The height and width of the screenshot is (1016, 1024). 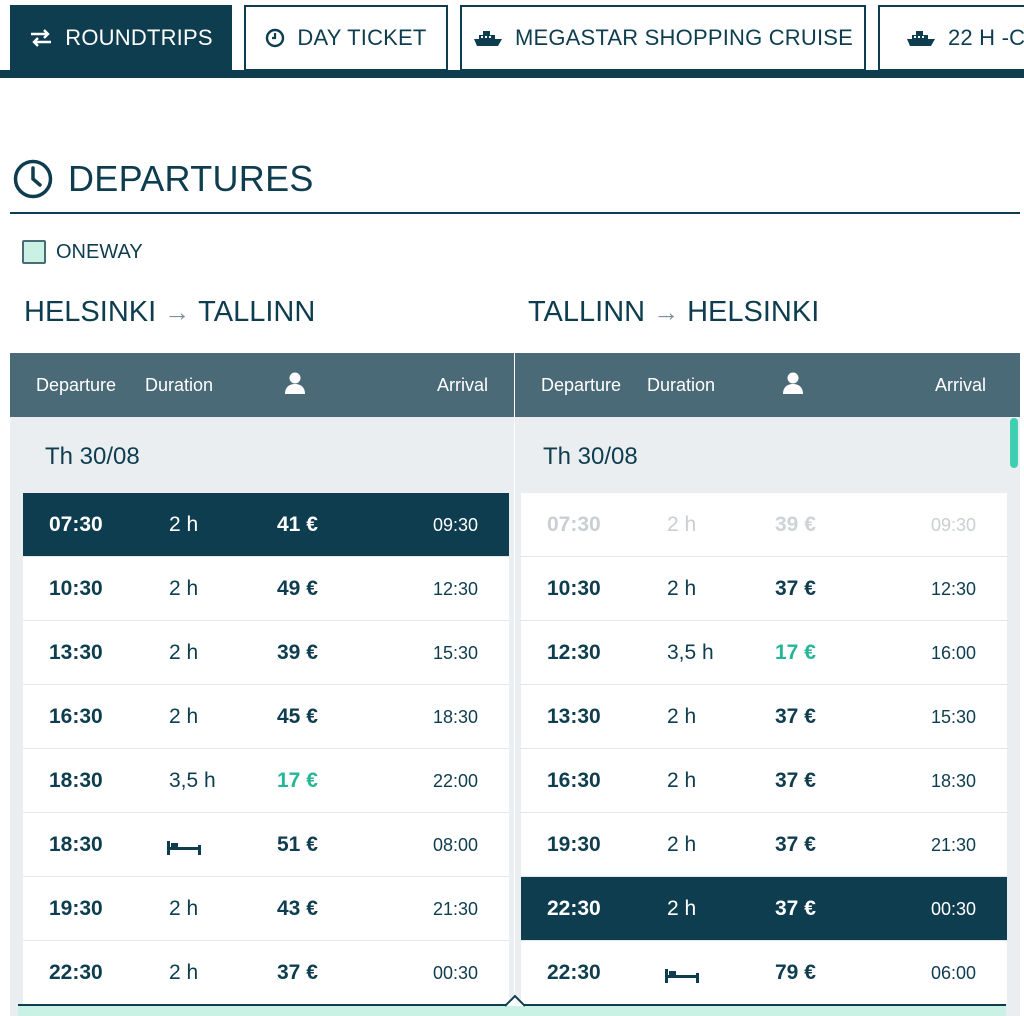 I want to click on price: 41 €, so click(x=297, y=524).